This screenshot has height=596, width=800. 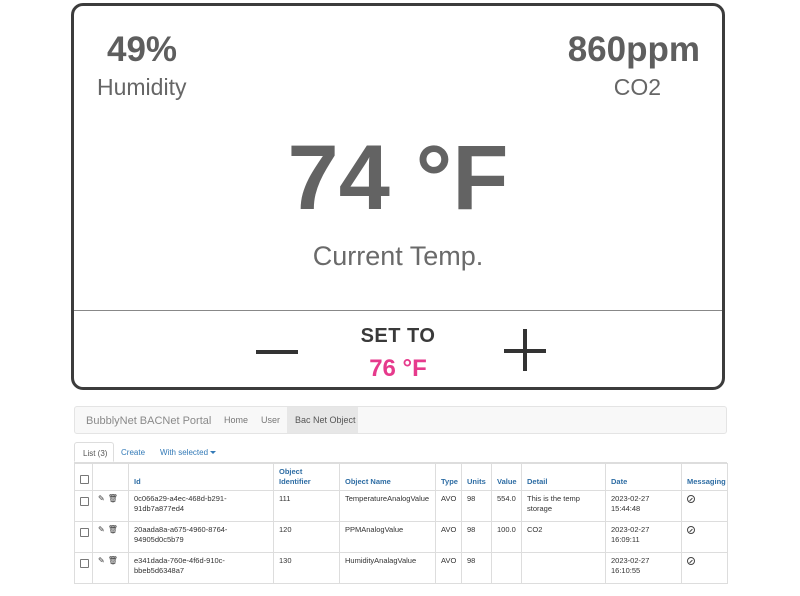 I want to click on set-to-value: 76 °F, so click(x=398, y=368).